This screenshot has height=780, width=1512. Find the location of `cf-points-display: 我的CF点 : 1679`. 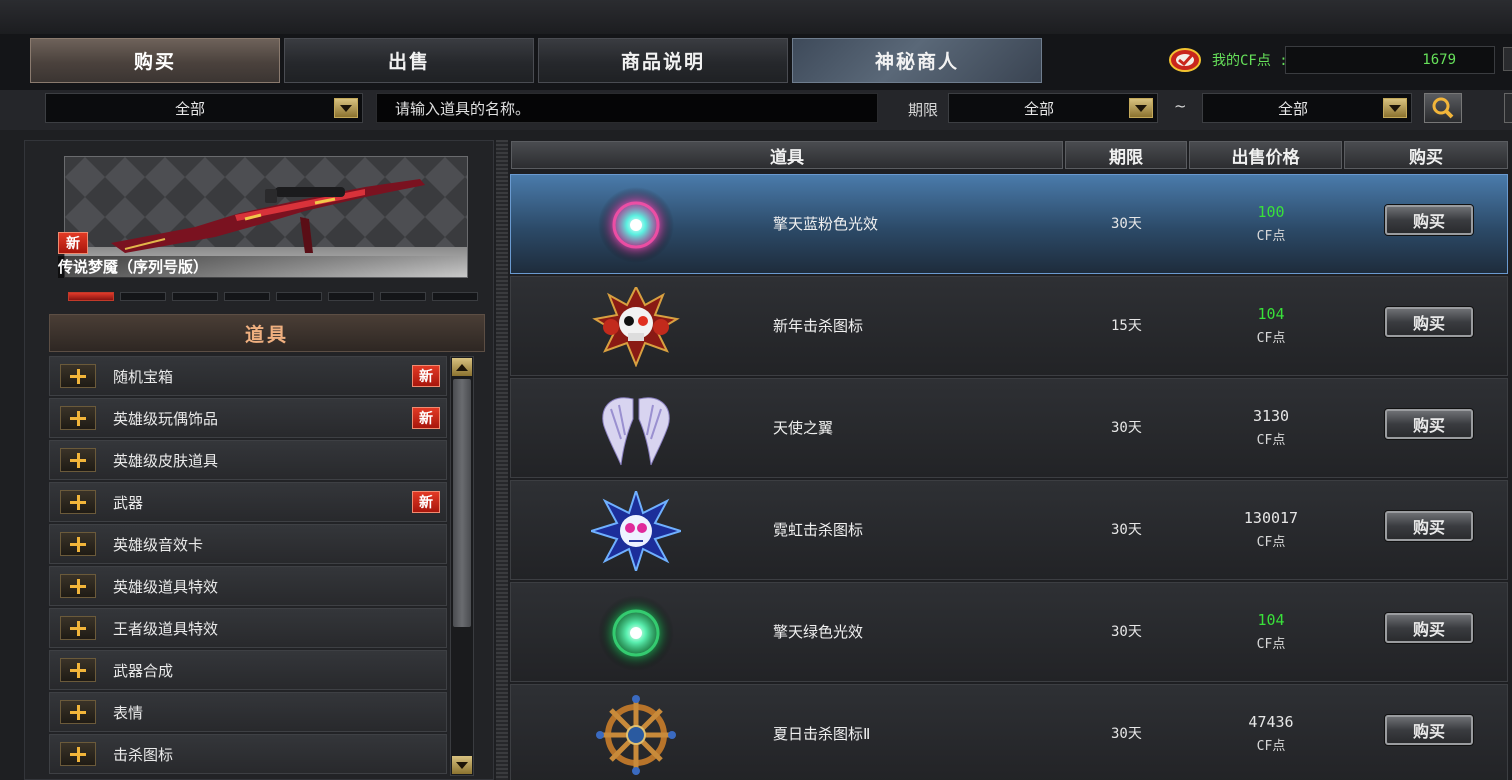

cf-points-display: 我的CF点 : 1679 is located at coordinates (1331, 60).